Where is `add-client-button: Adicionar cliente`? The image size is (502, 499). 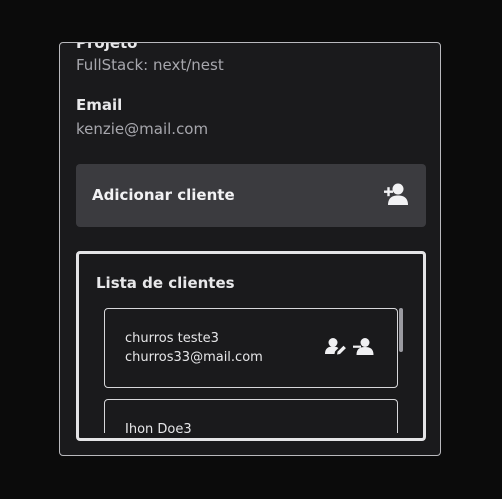
add-client-button: Adicionar cliente is located at coordinates (251, 195).